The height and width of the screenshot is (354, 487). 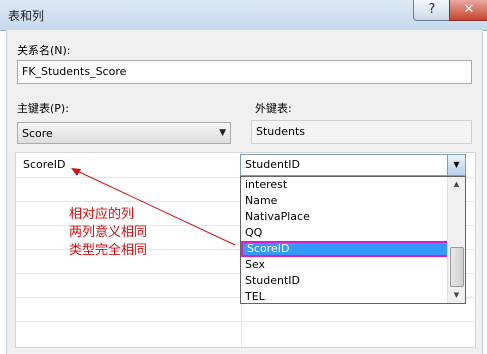 What do you see at coordinates (345, 265) in the screenshot?
I see `dropdown-option: Sex` at bounding box center [345, 265].